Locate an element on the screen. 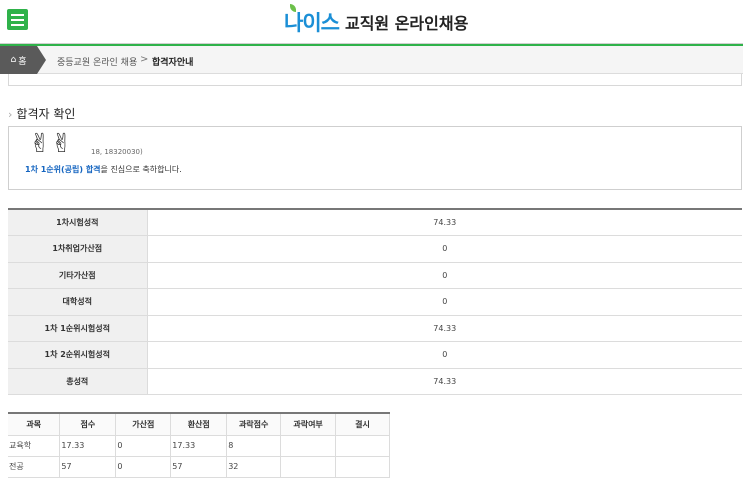 This screenshot has width=743, height=485. table-row: 대학성적 0 is located at coordinates (375, 302).